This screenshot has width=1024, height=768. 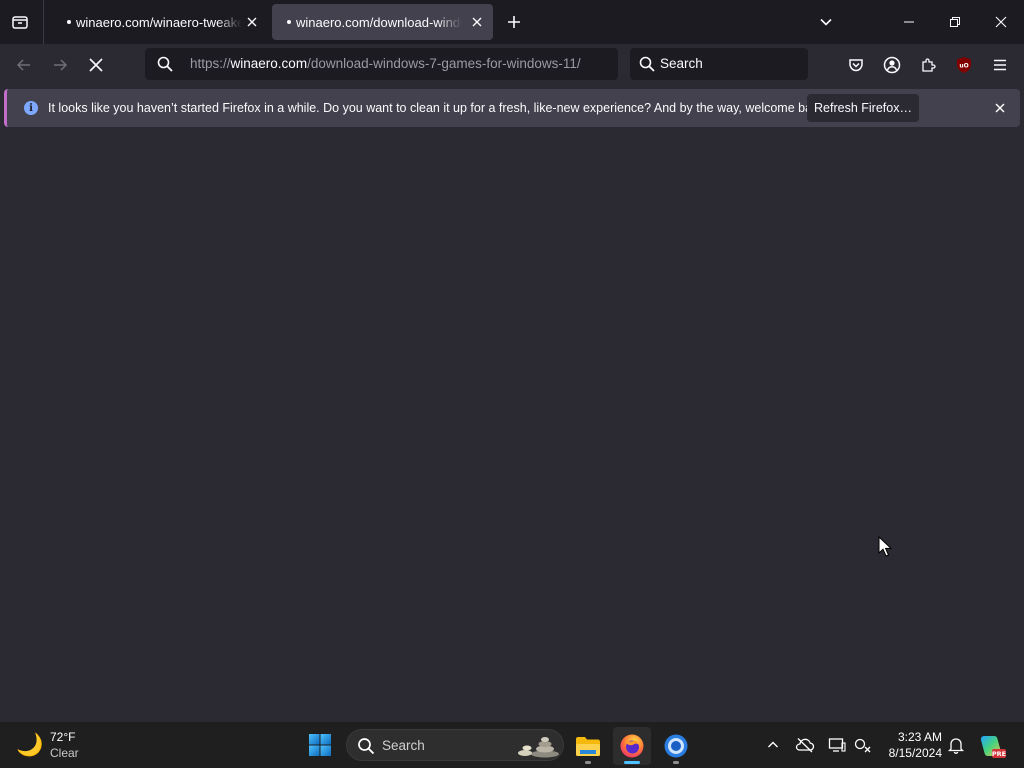 I want to click on taskbar-search-label: Search, so click(x=403, y=745).